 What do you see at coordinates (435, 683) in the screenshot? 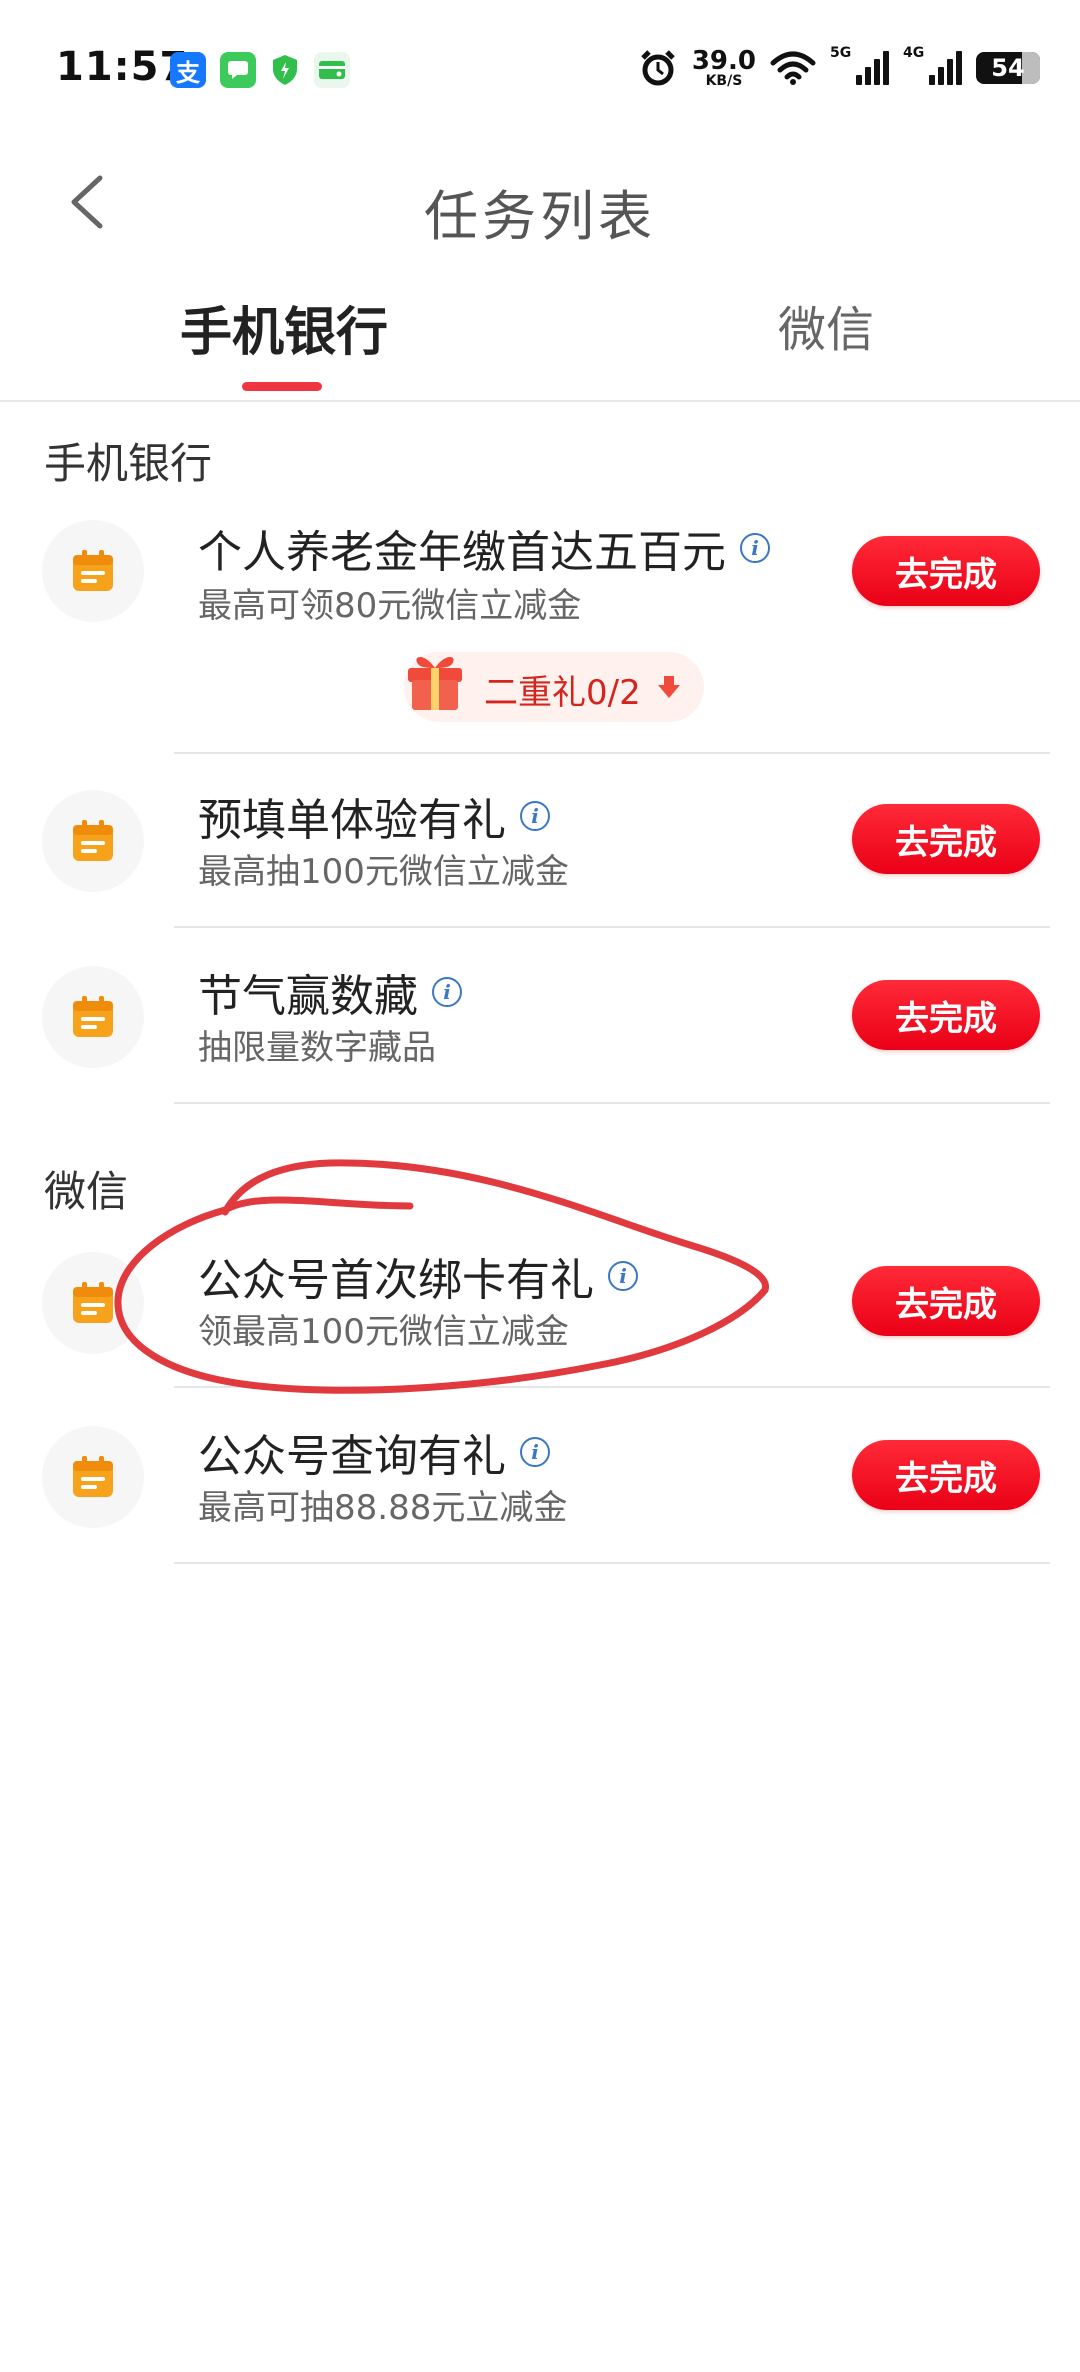
I see `gift-icon` at bounding box center [435, 683].